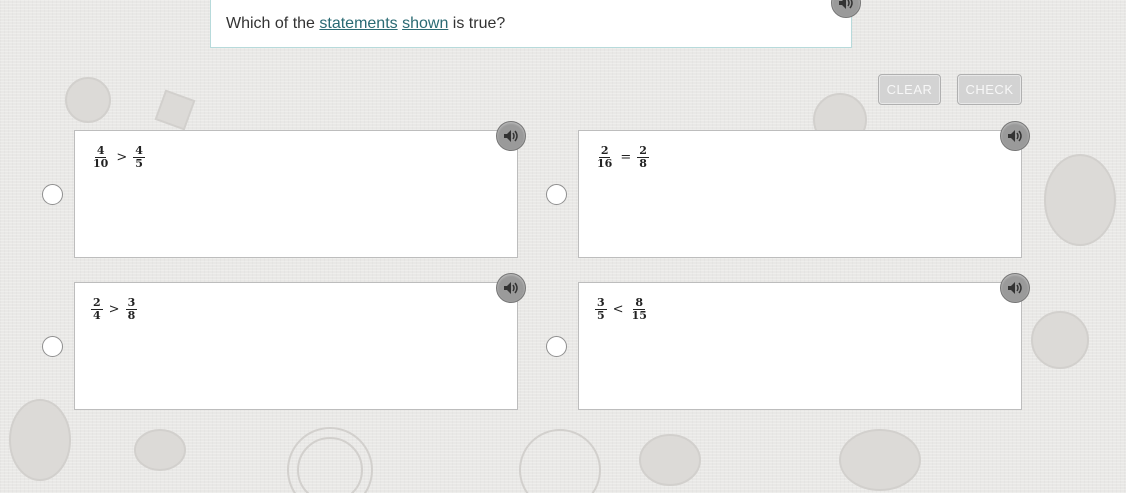 This screenshot has width=1126, height=493. What do you see at coordinates (618, 309) in the screenshot?
I see `operator: <` at bounding box center [618, 309].